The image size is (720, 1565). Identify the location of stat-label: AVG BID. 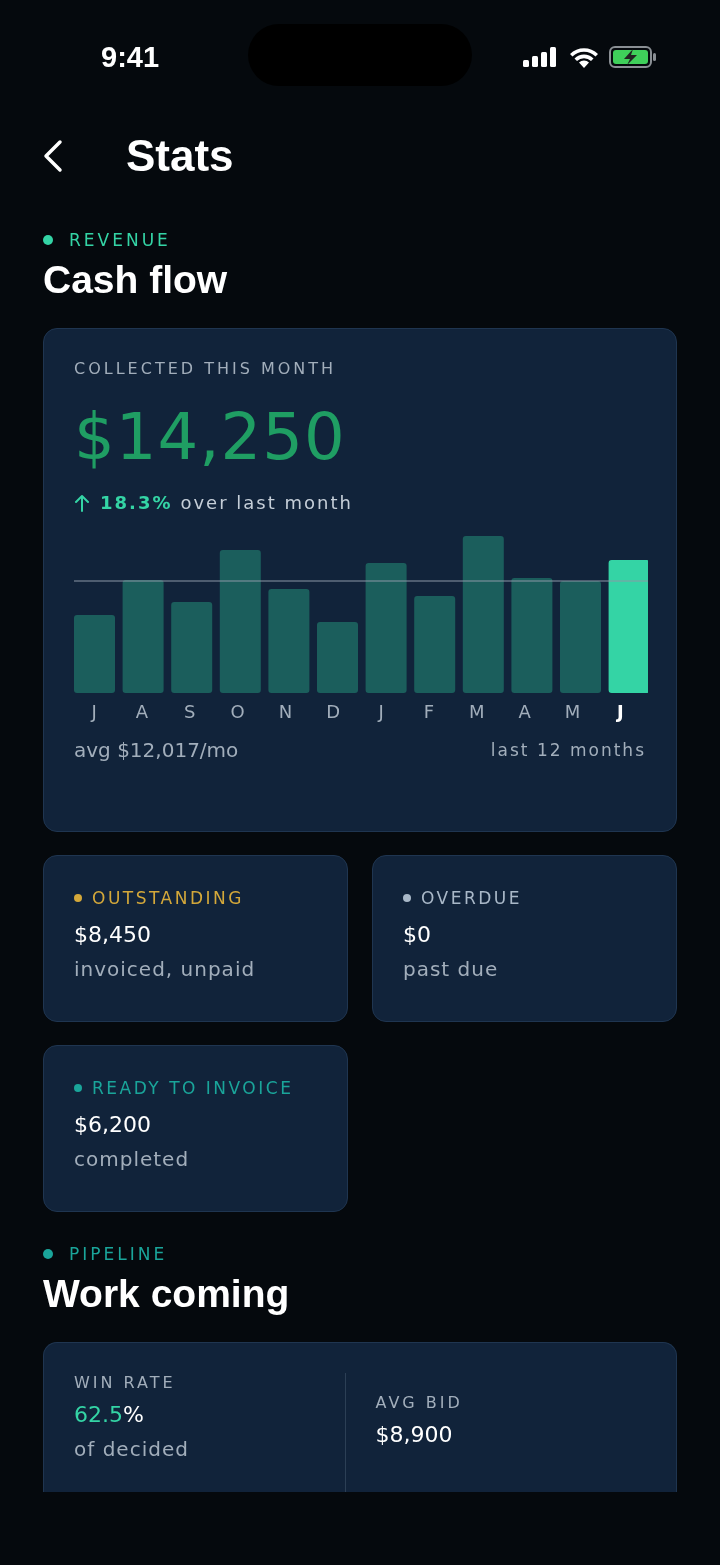
(419, 1402).